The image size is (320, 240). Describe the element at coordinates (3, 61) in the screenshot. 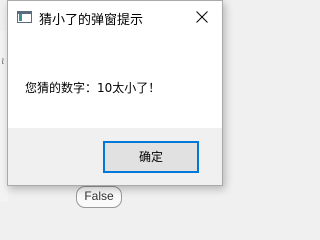

I see `background-text-fragment: ι` at that location.